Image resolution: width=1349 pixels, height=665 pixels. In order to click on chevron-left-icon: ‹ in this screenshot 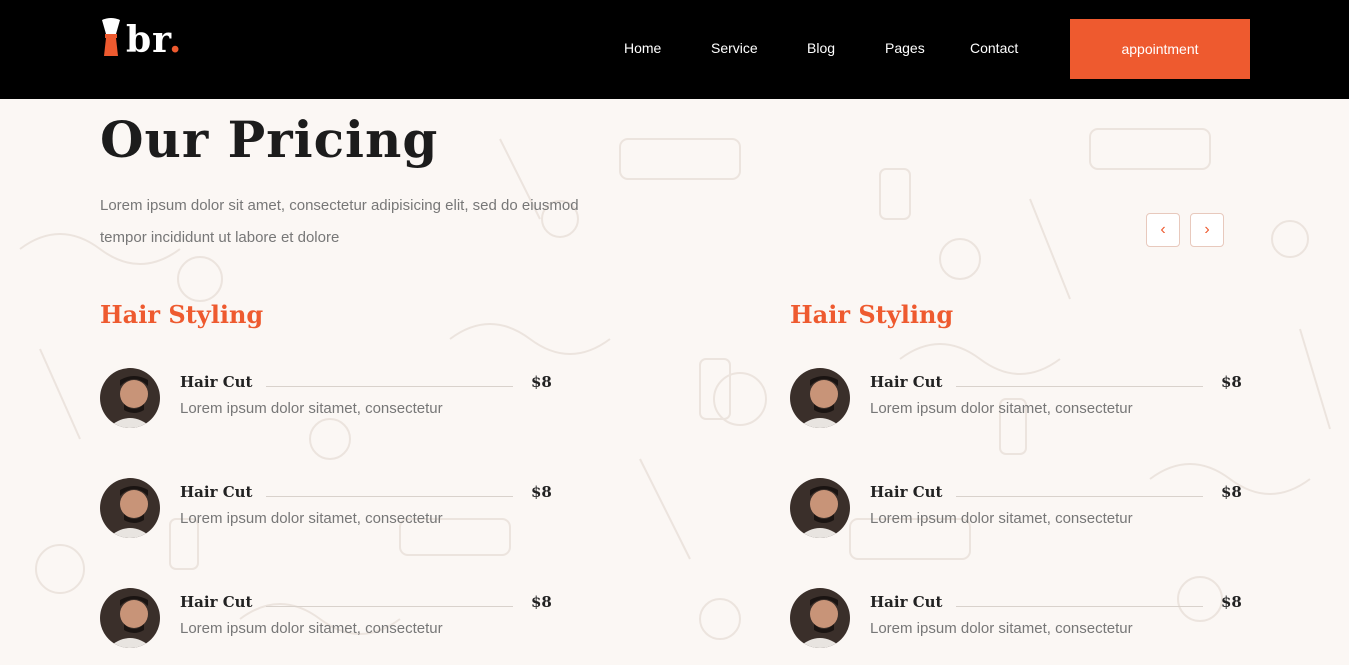, I will do `click(1163, 229)`.